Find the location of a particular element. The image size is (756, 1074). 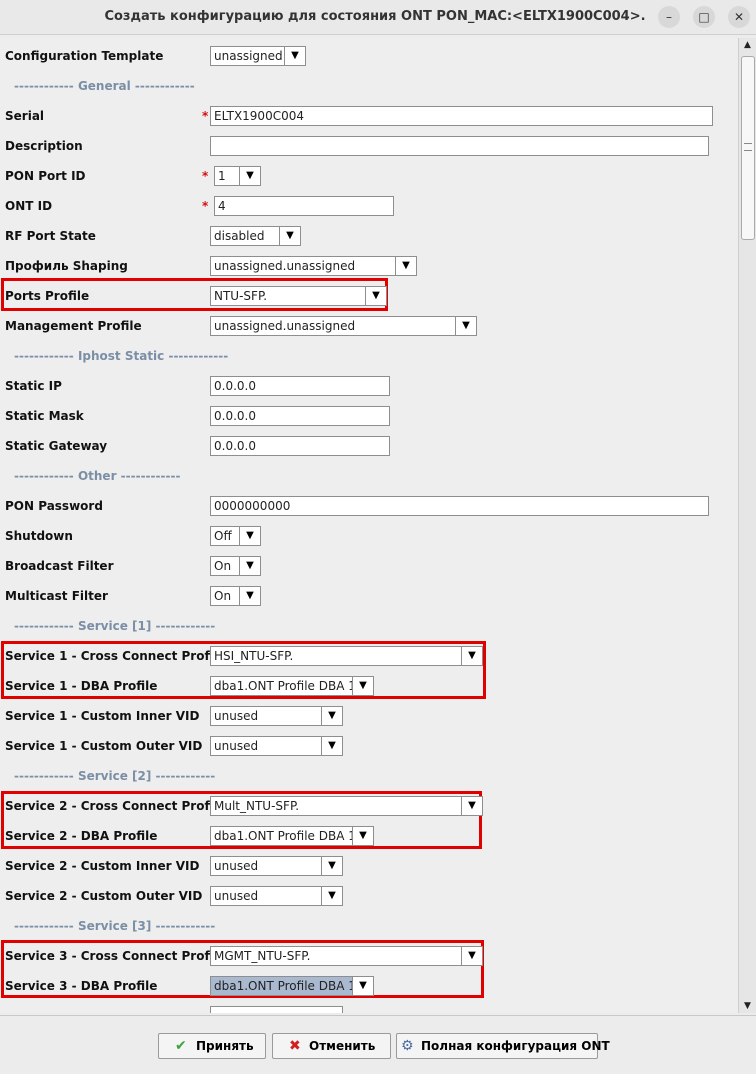

s2-outer-row: Service 2 - Custom Outer VID unused ▼ is located at coordinates (370, 896).